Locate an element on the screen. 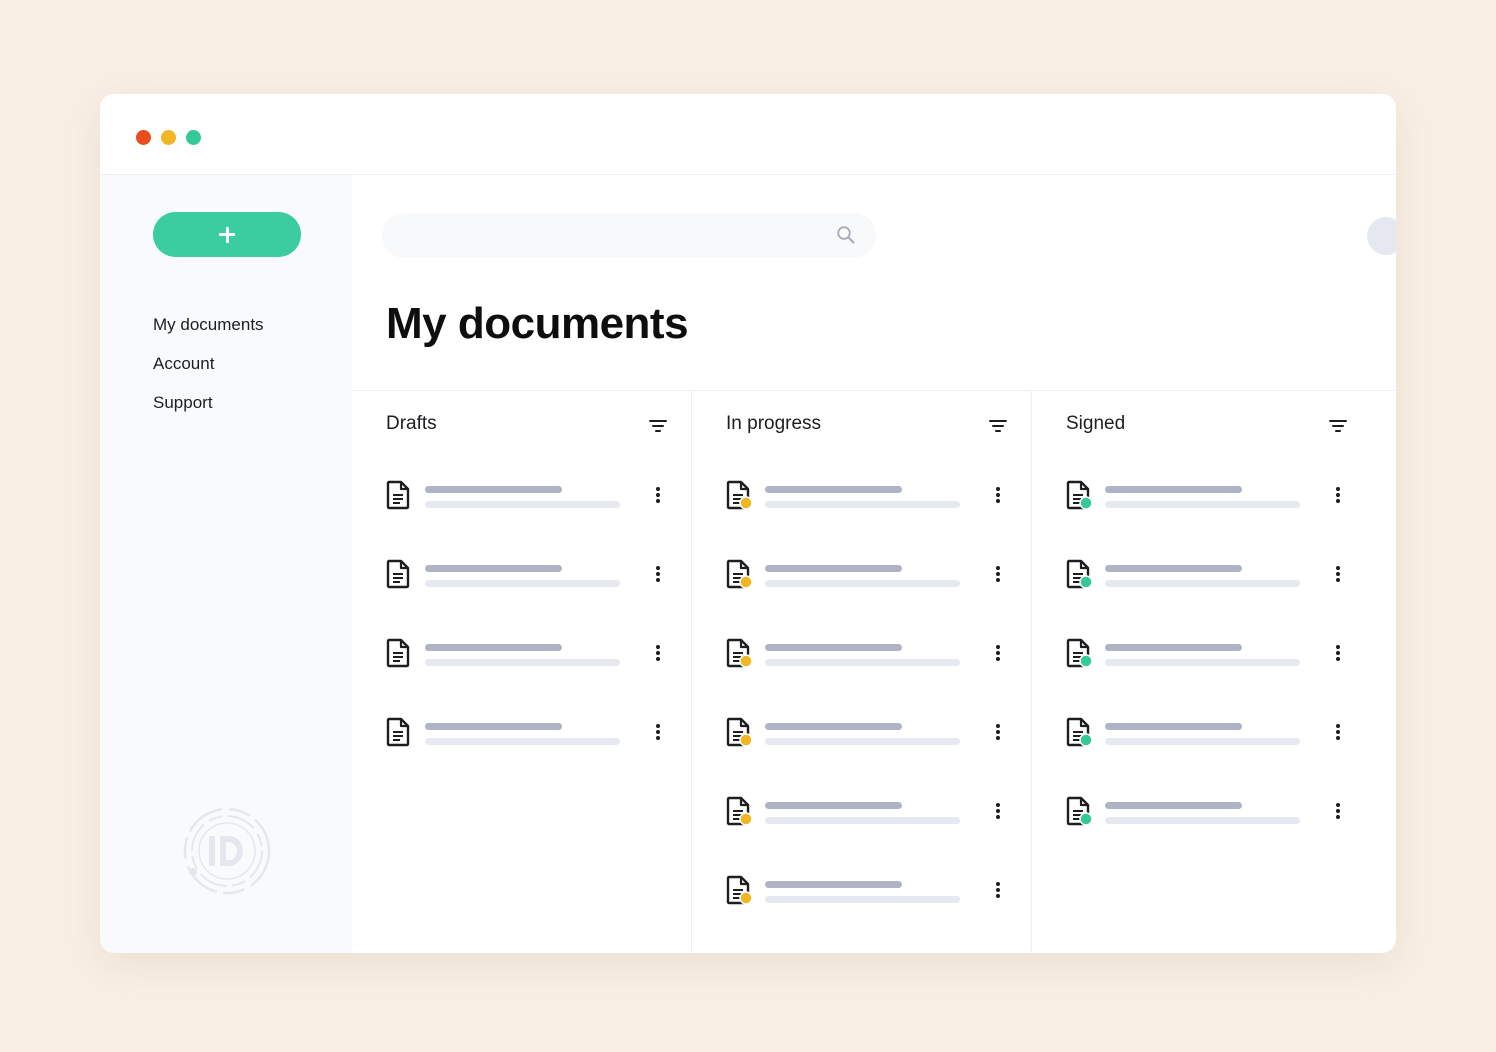  column-title: In progress is located at coordinates (774, 423).